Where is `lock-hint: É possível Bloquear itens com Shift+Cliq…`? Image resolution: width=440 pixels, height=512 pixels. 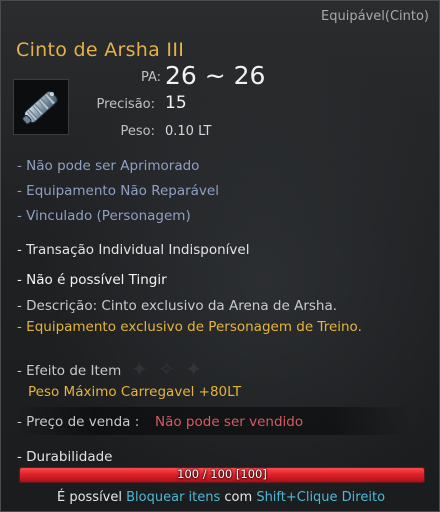
lock-hint: É possível Bloquear itens com Shift+Cliq… is located at coordinates (220, 497).